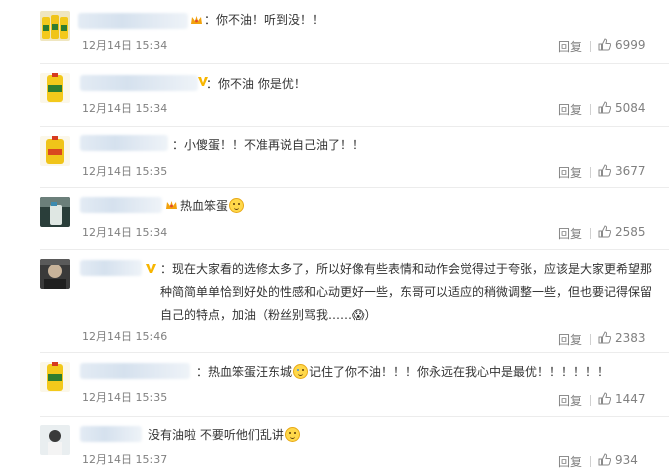 The image size is (669, 470). Describe the element at coordinates (256, 84) in the screenshot. I see `comment-text: ：你不油 你是优！` at that location.